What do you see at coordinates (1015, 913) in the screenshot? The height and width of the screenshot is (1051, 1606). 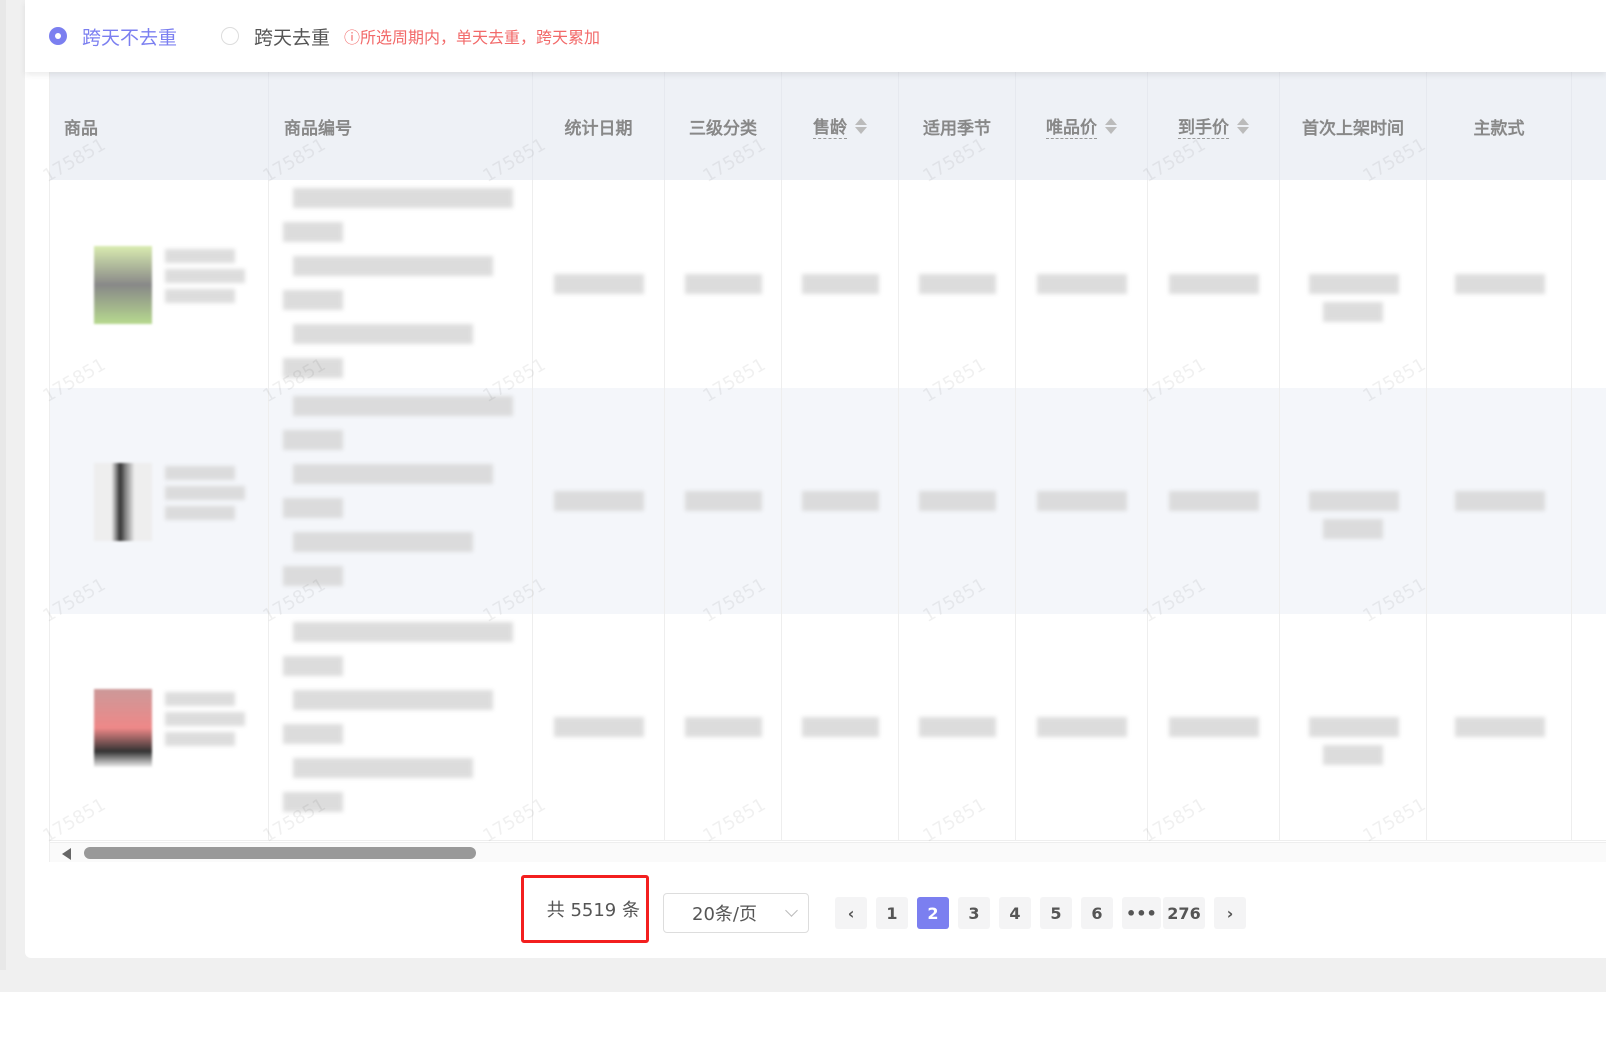 I see `page-4: 4` at bounding box center [1015, 913].